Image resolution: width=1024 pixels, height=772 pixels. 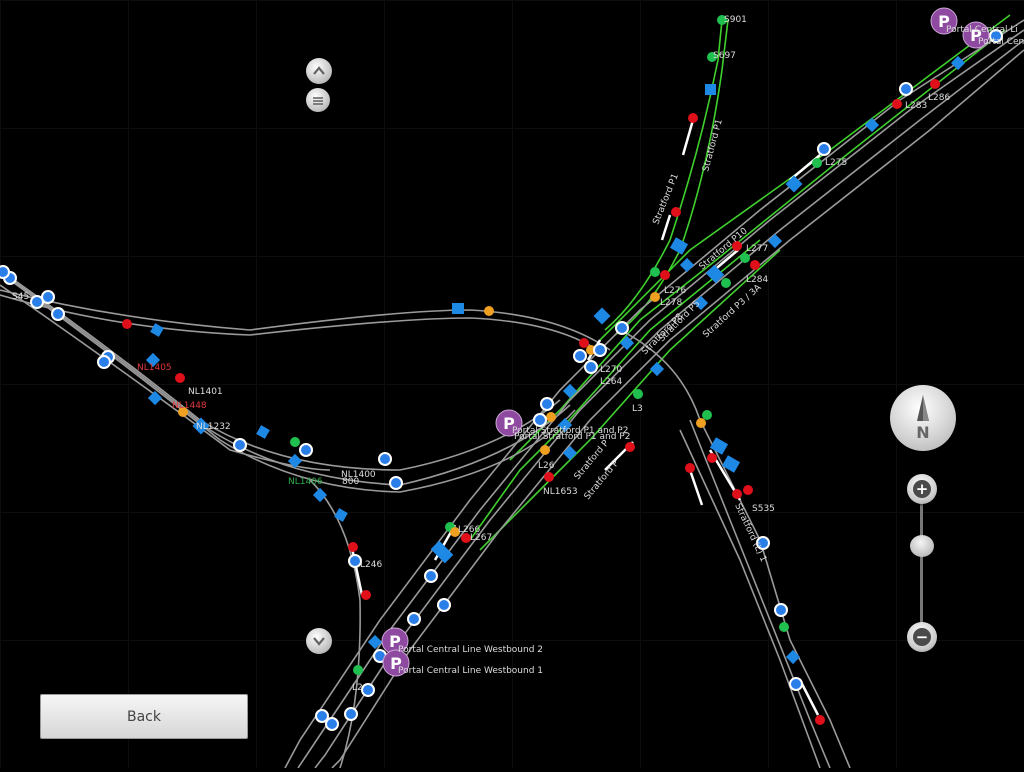 What do you see at coordinates (546, 466) in the screenshot?
I see `label-l26: L26` at bounding box center [546, 466].